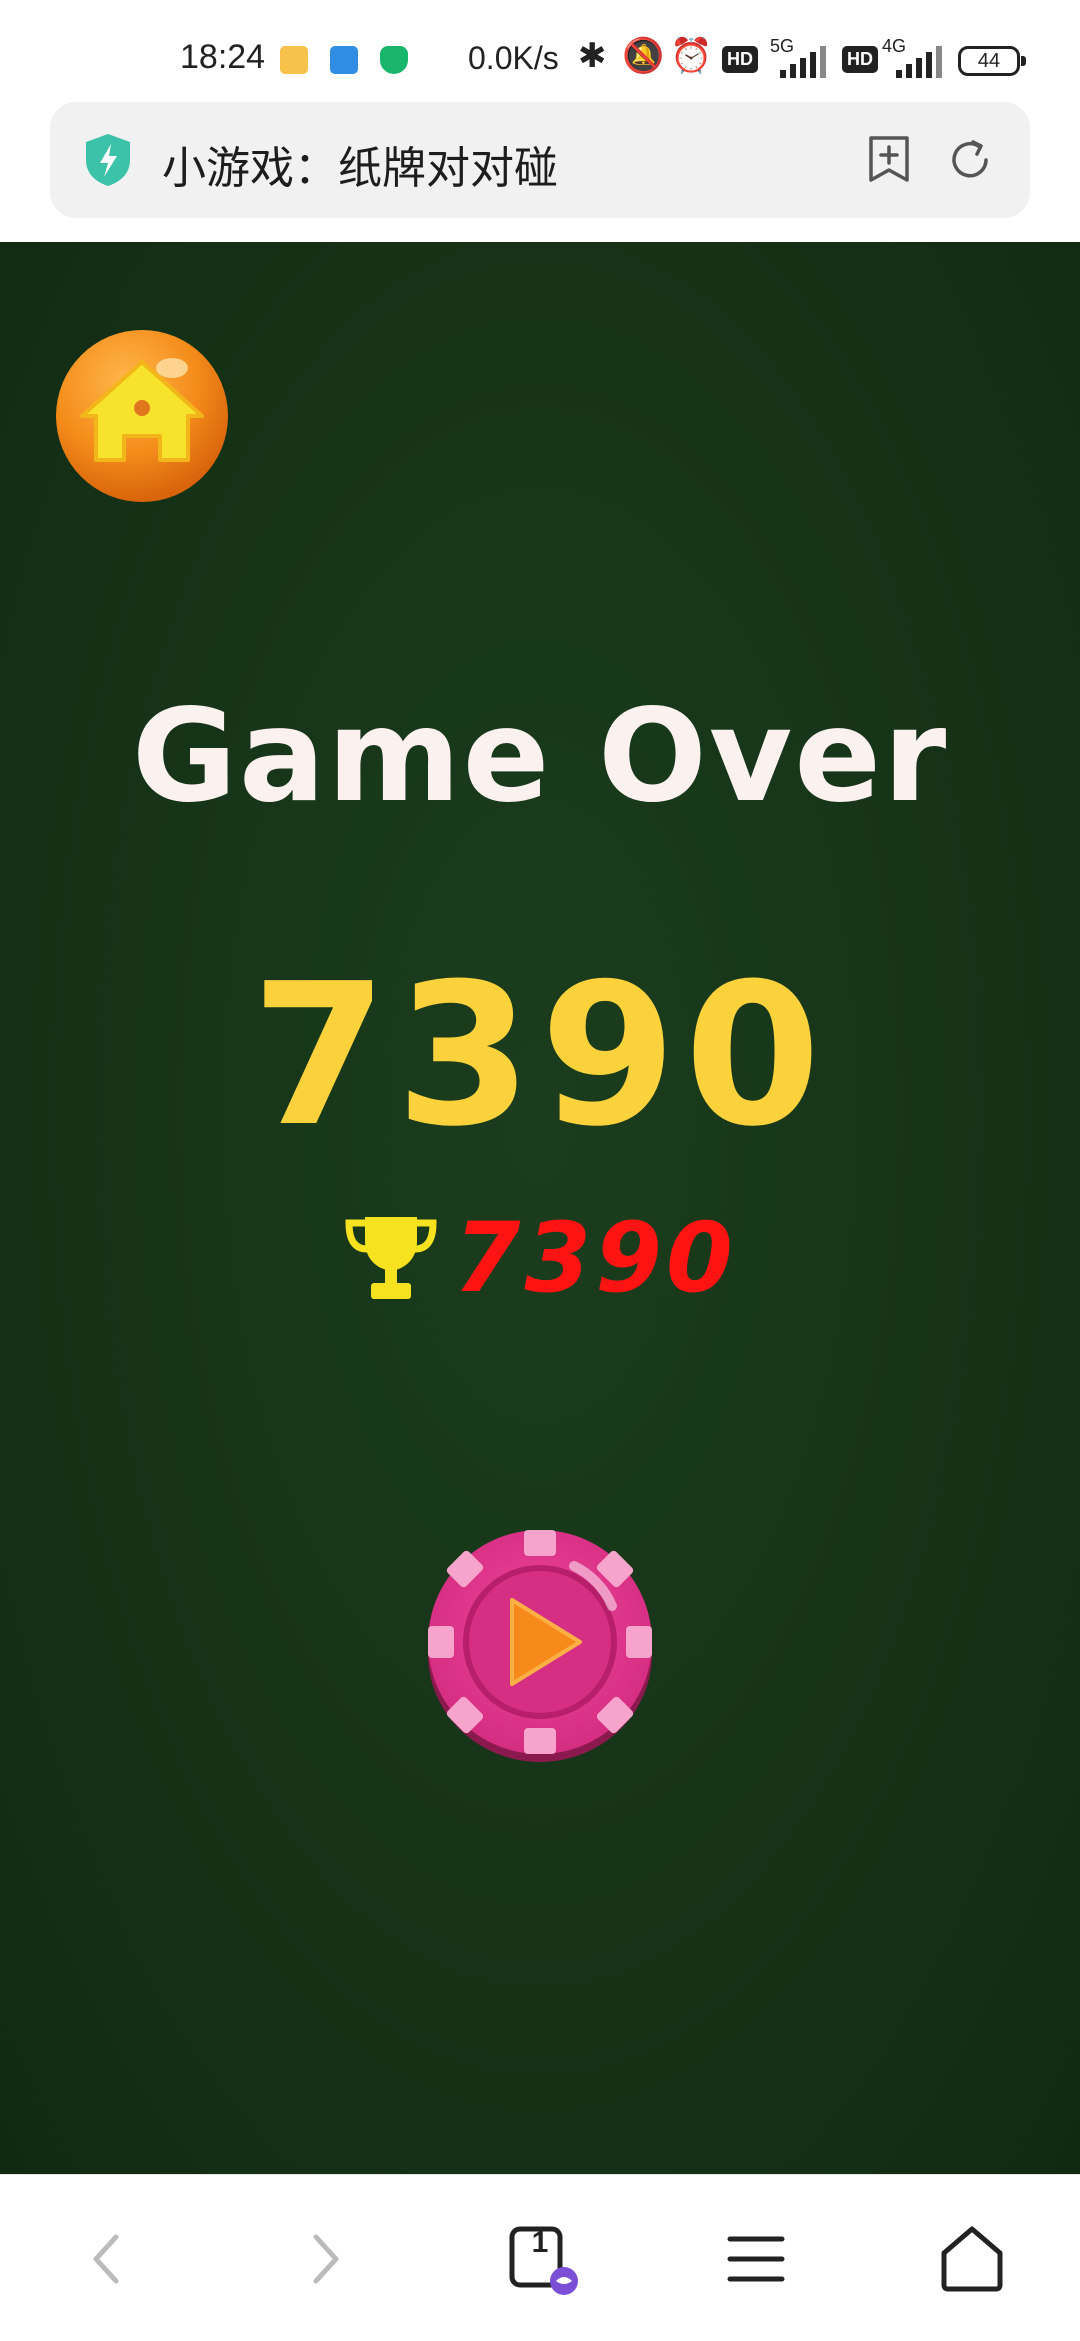  Describe the element at coordinates (592, 56) in the screenshot. I see `bluetooth-icon: ✱` at that location.